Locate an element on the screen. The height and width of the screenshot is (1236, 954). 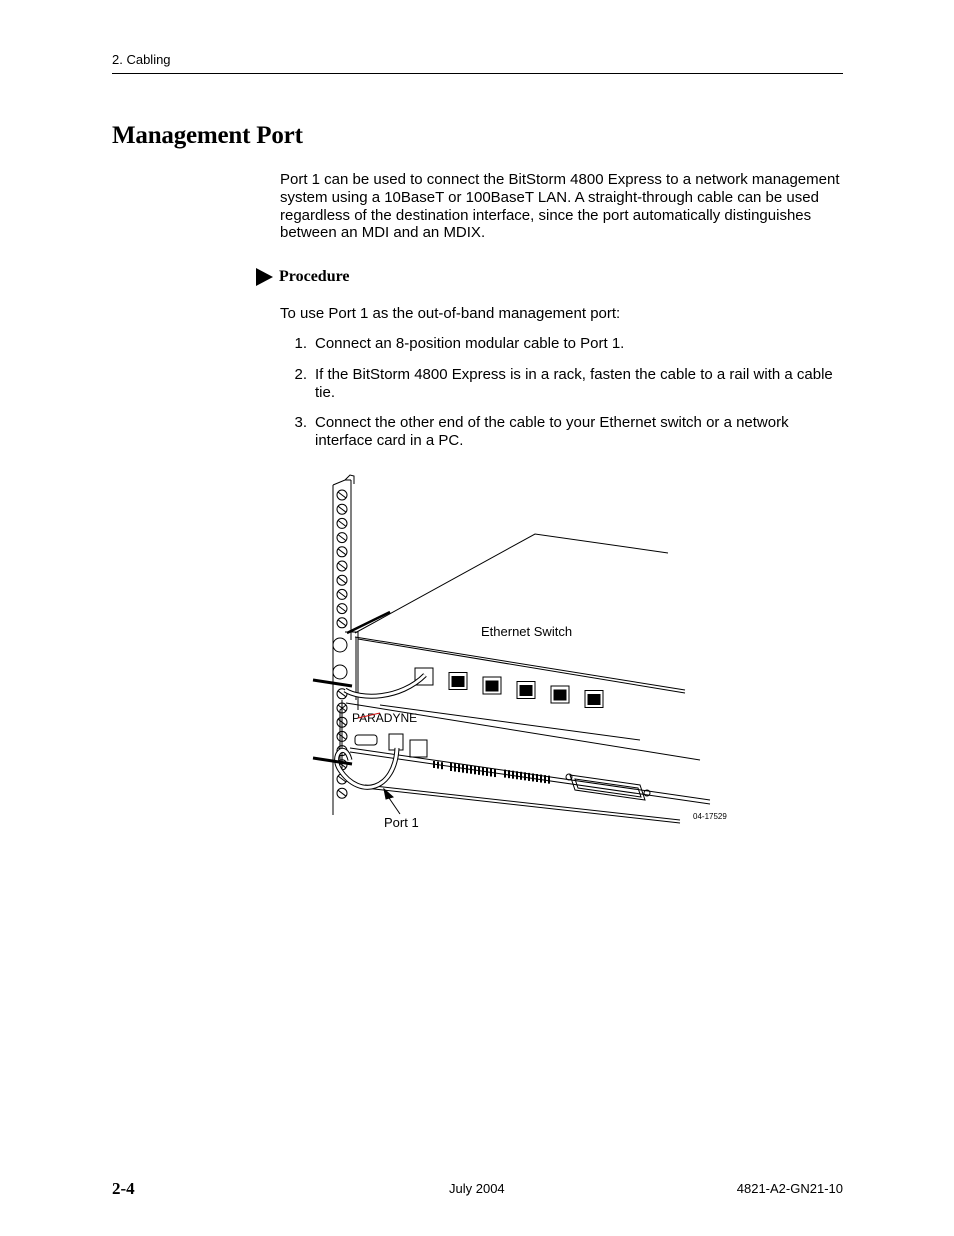
figure-id: 04-17529 is located at coordinates (710, 816).